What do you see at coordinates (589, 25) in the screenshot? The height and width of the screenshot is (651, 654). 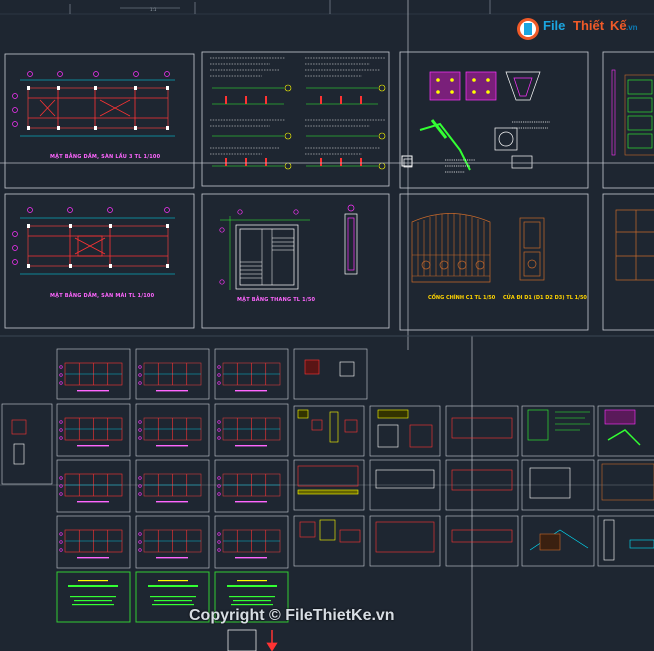 I see `logo-brand-text: Thiết` at bounding box center [589, 25].